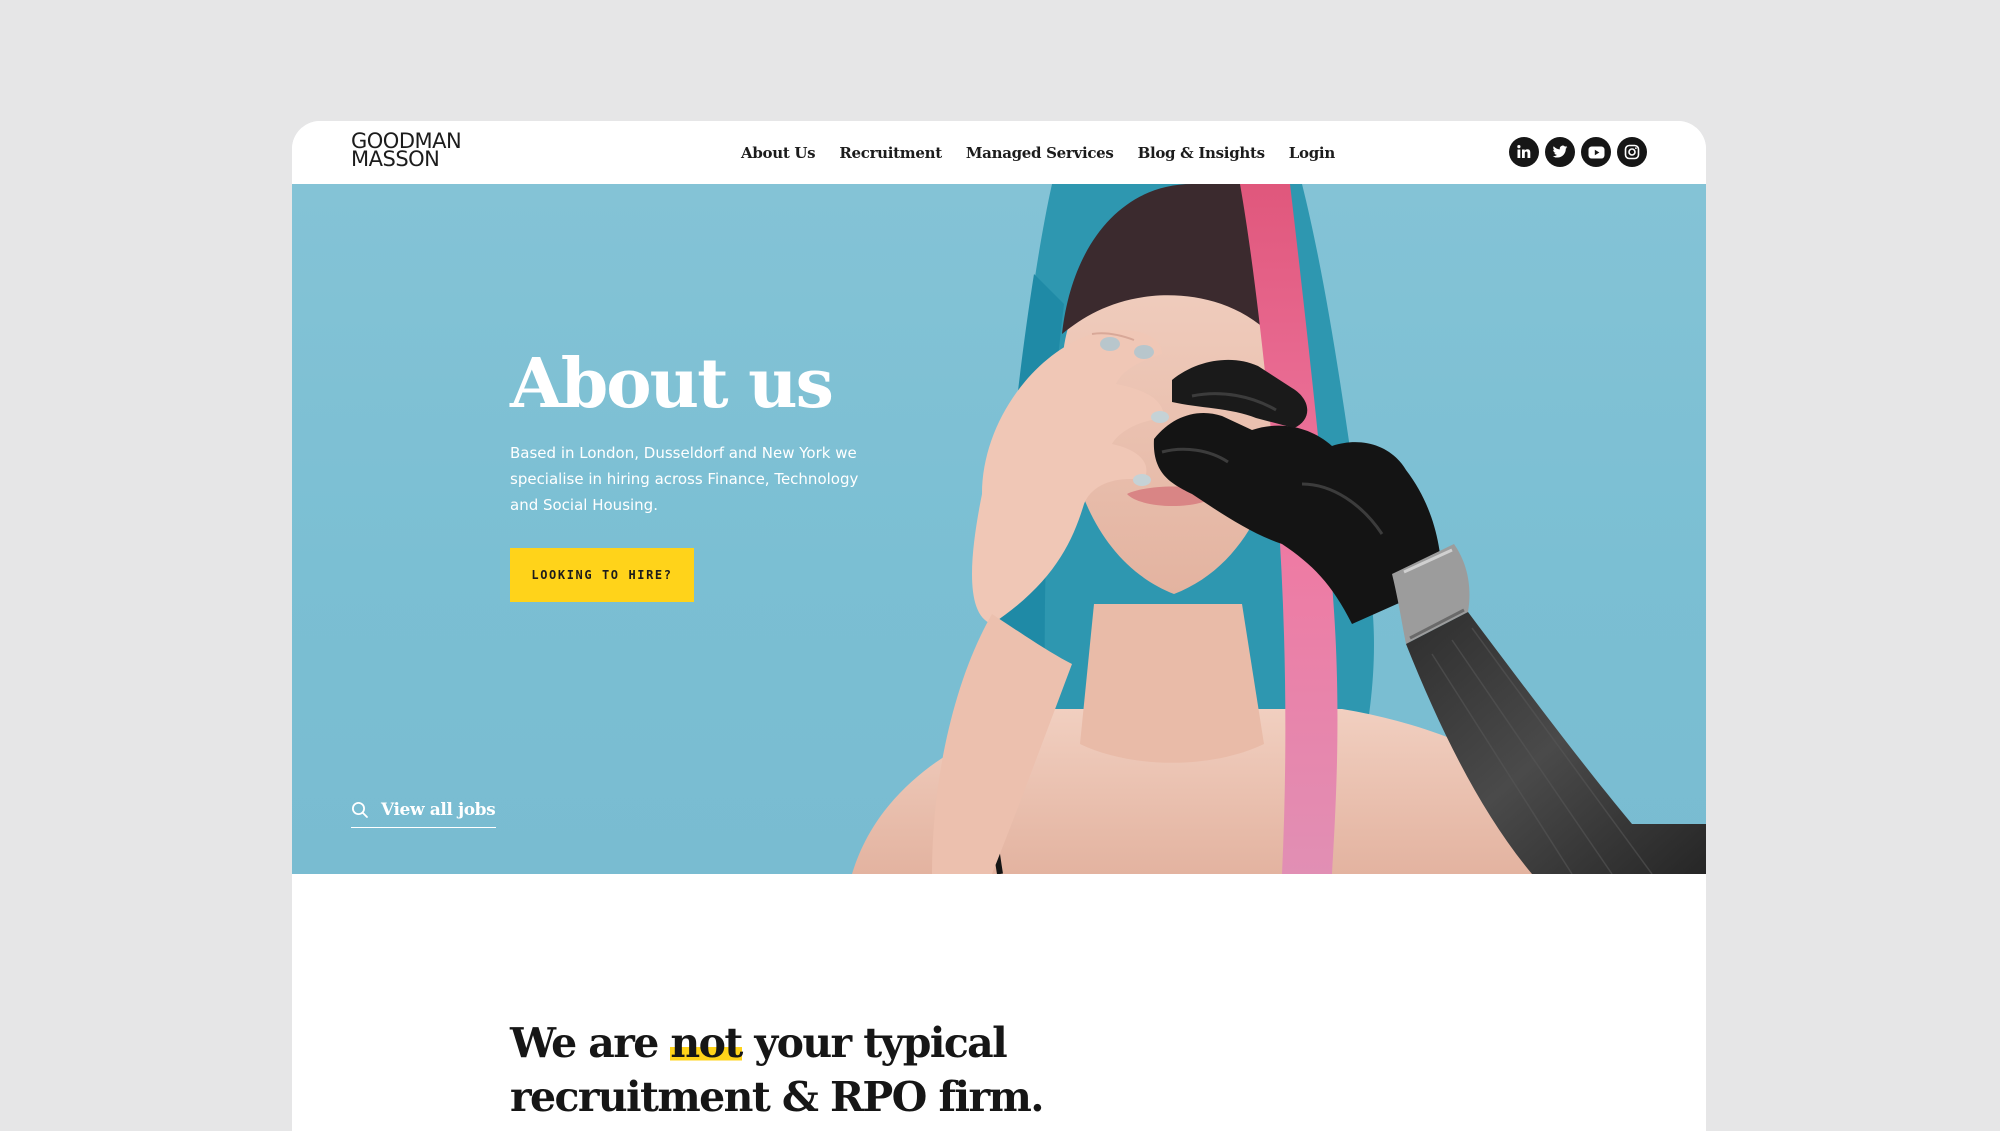 The width and height of the screenshot is (2000, 1131). I want to click on instagram-icon, so click(1632, 152).